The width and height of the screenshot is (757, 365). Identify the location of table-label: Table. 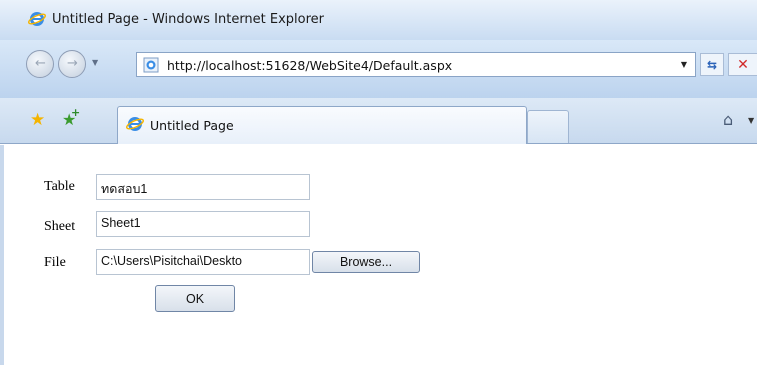
(59, 186).